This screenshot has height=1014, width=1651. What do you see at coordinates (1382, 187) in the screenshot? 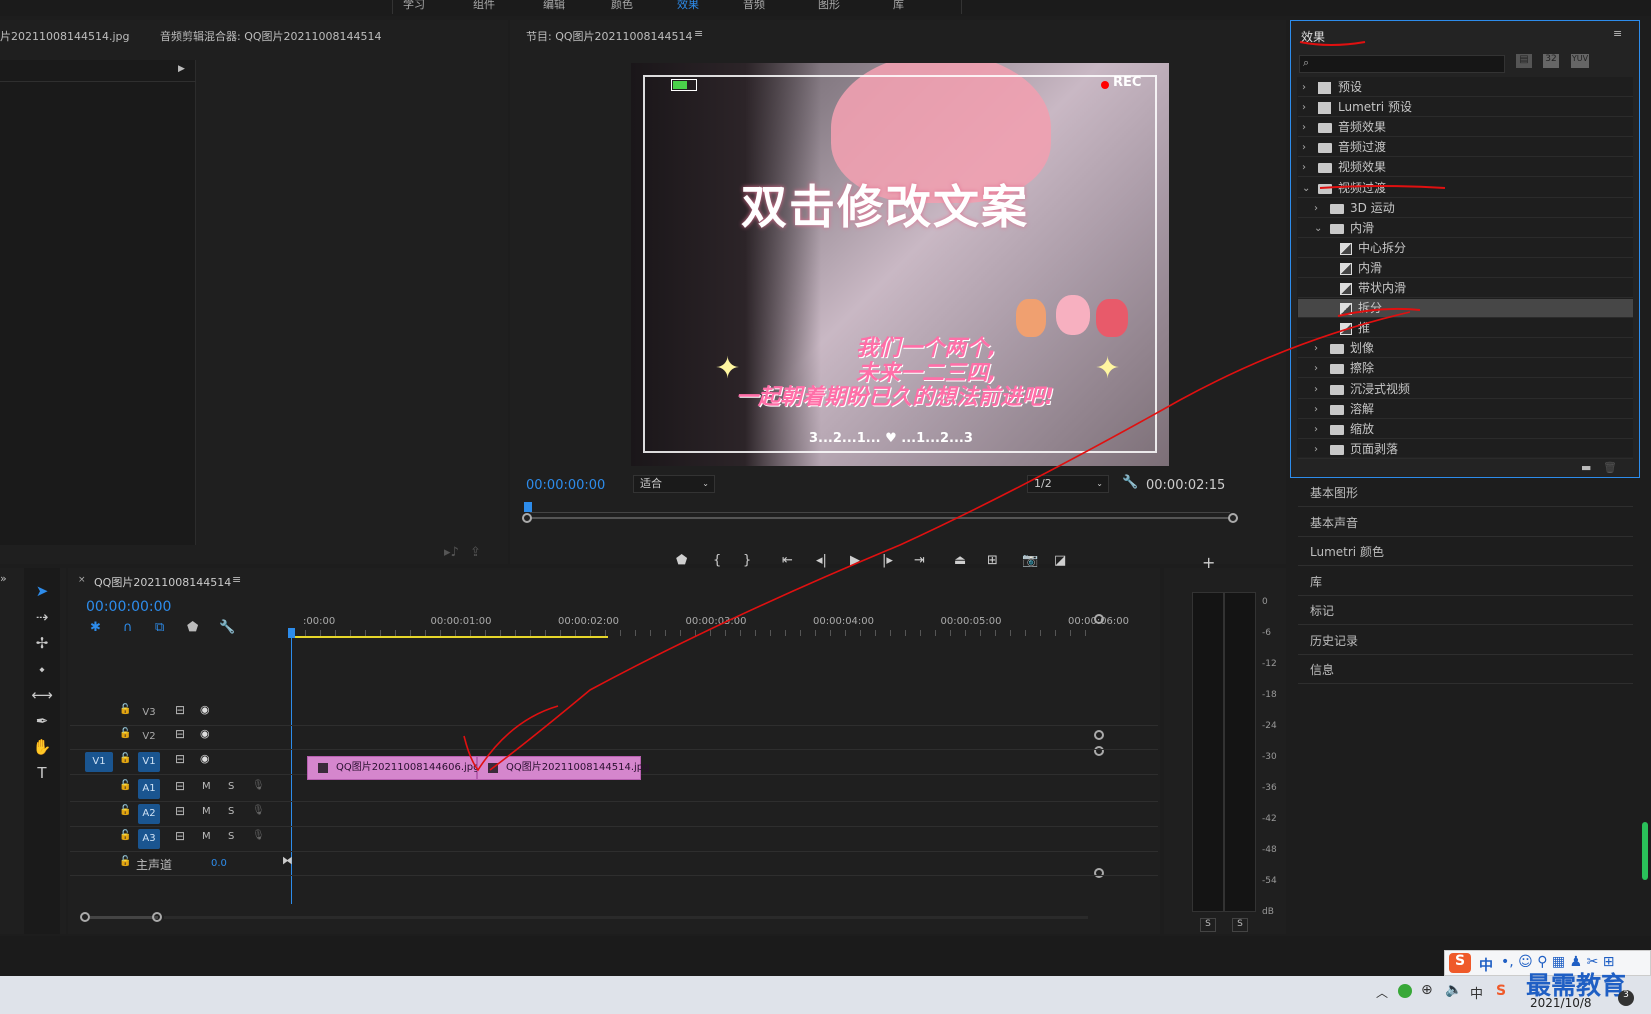
I see `underline-video-transitions` at bounding box center [1382, 187].